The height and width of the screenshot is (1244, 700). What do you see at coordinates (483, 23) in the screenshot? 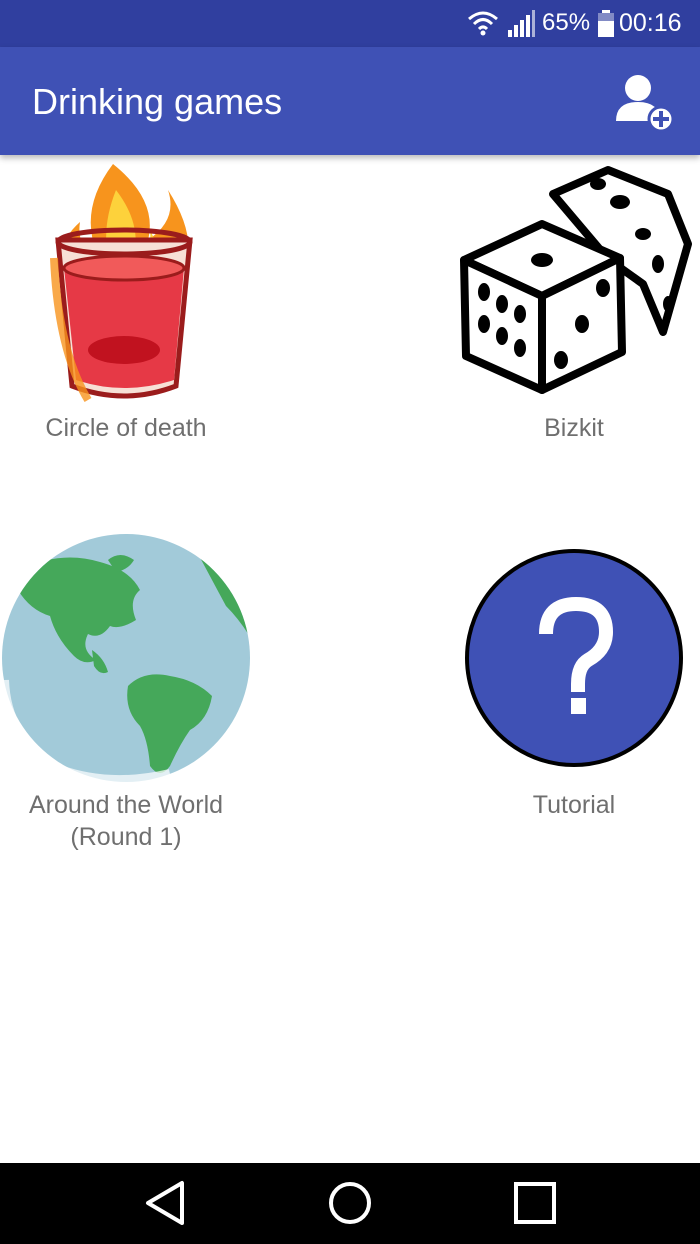
I see `wifi-icon` at bounding box center [483, 23].